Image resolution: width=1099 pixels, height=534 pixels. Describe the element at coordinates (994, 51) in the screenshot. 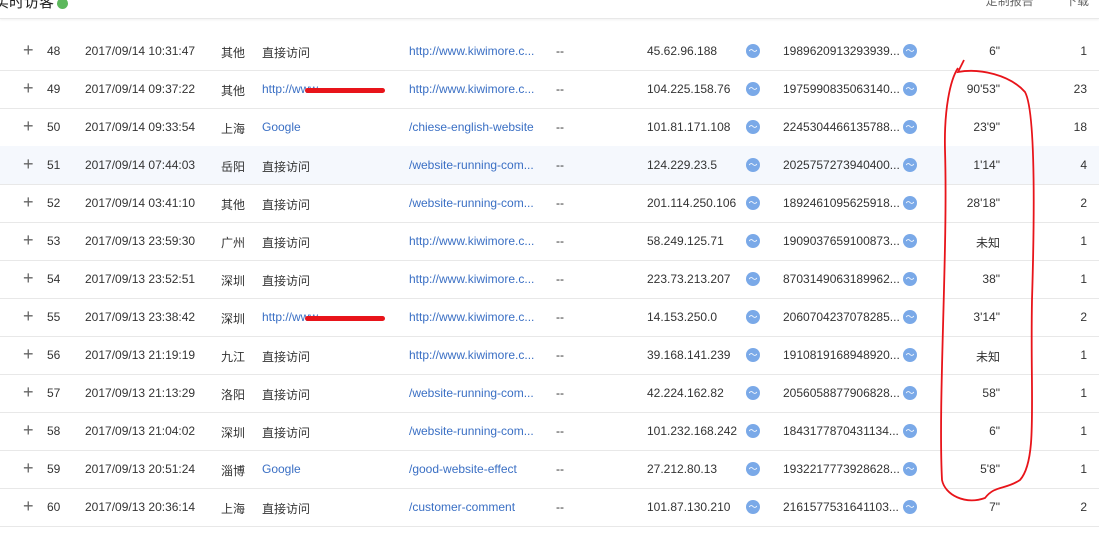

I see `visit-duration: 6"` at that location.